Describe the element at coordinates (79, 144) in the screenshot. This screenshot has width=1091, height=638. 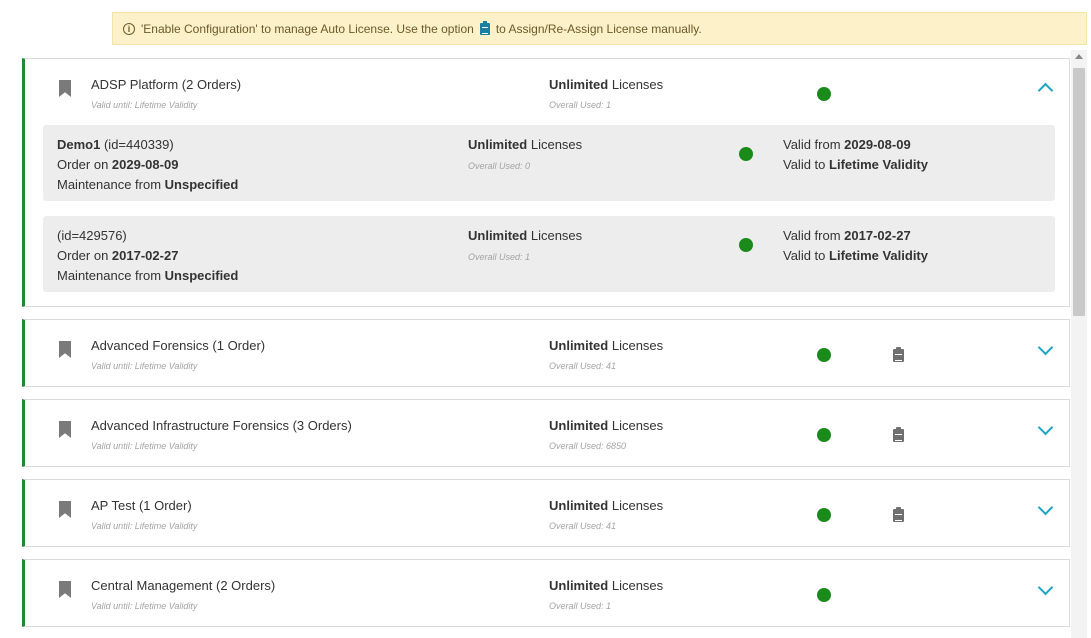
I see `order-name: Demo1` at that location.